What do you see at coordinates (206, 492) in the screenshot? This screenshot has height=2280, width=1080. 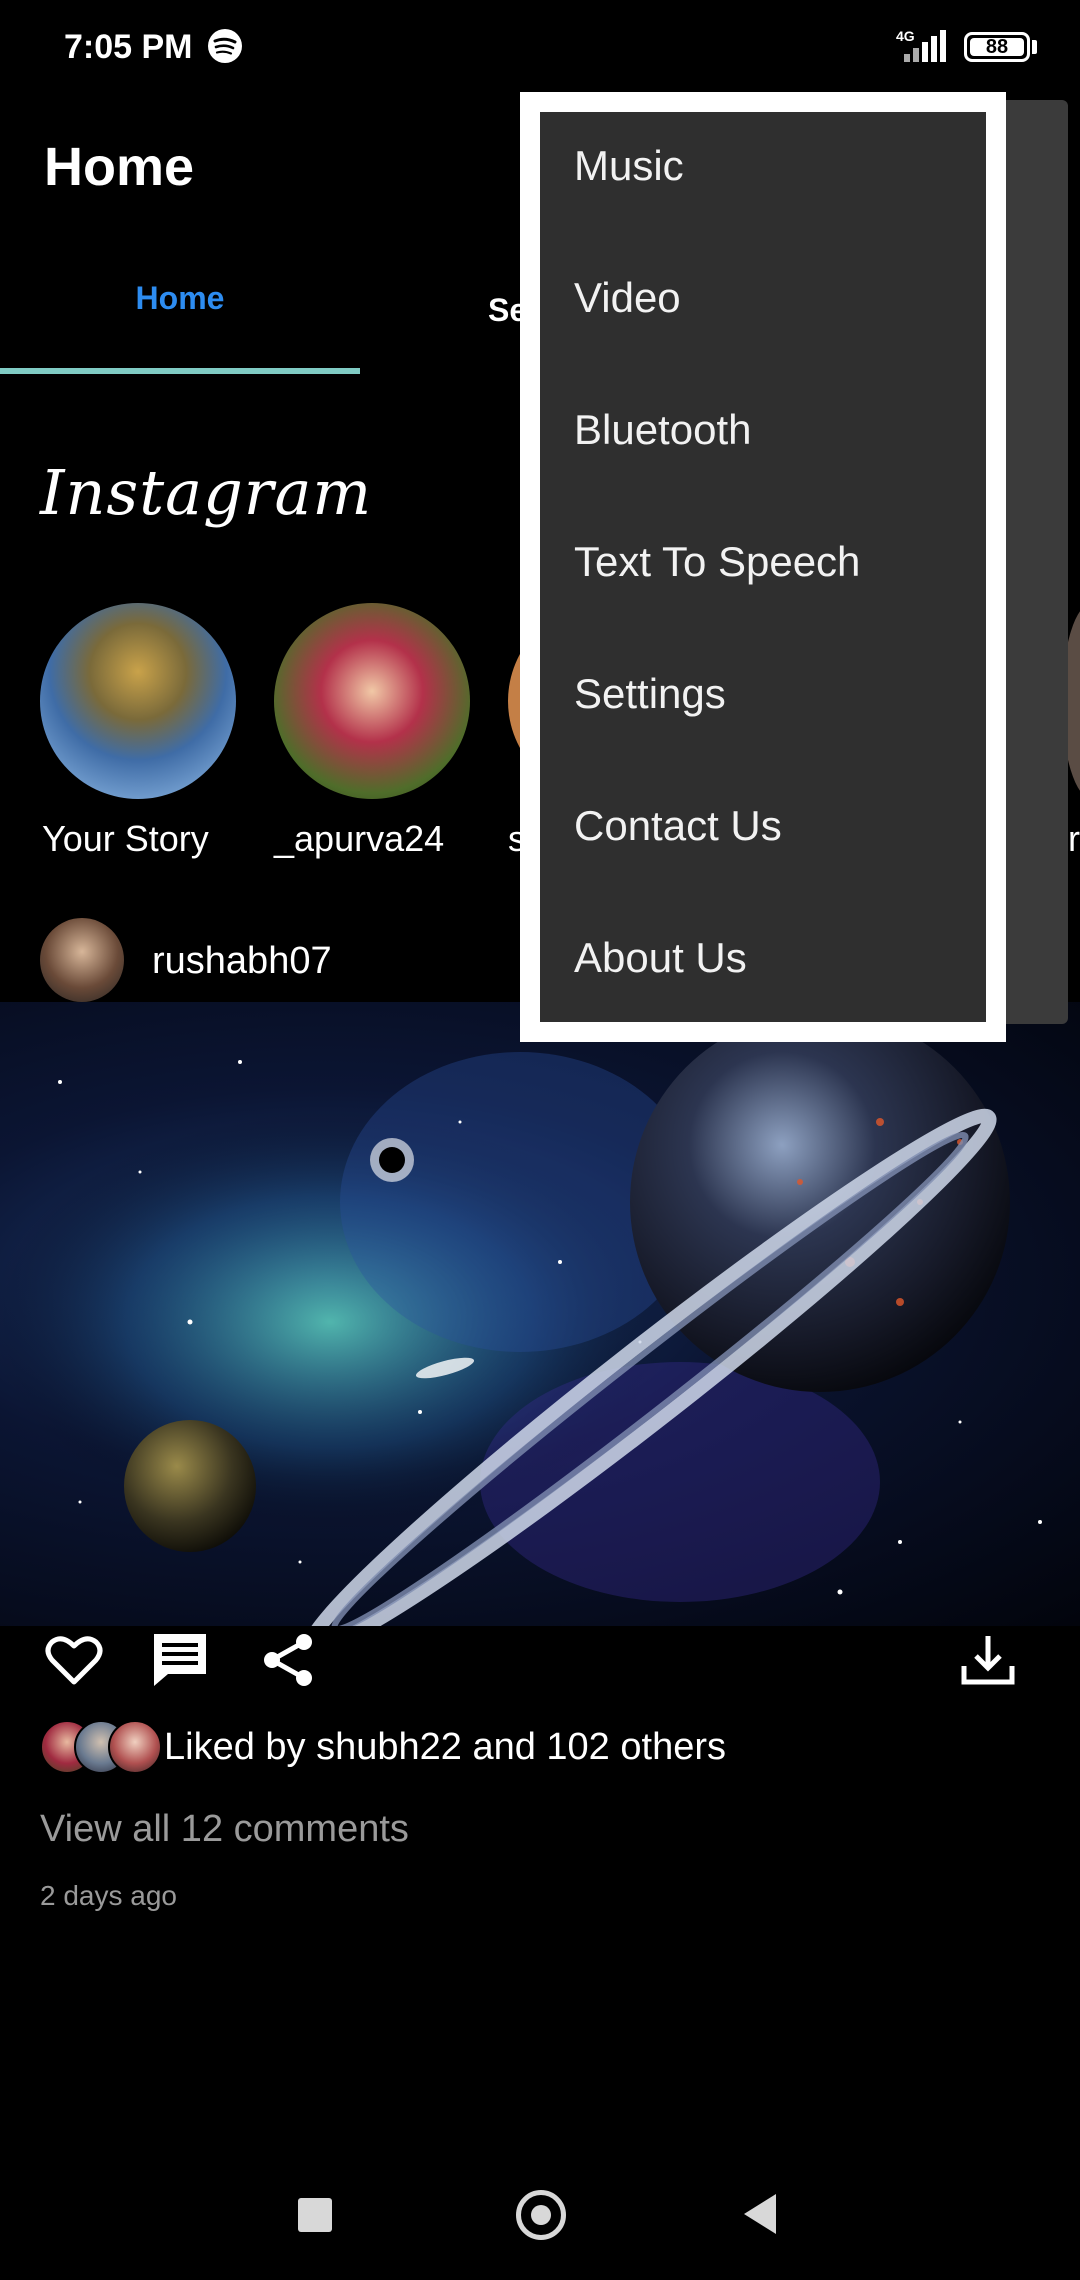 I see `instagram-logo: Instagram` at bounding box center [206, 492].